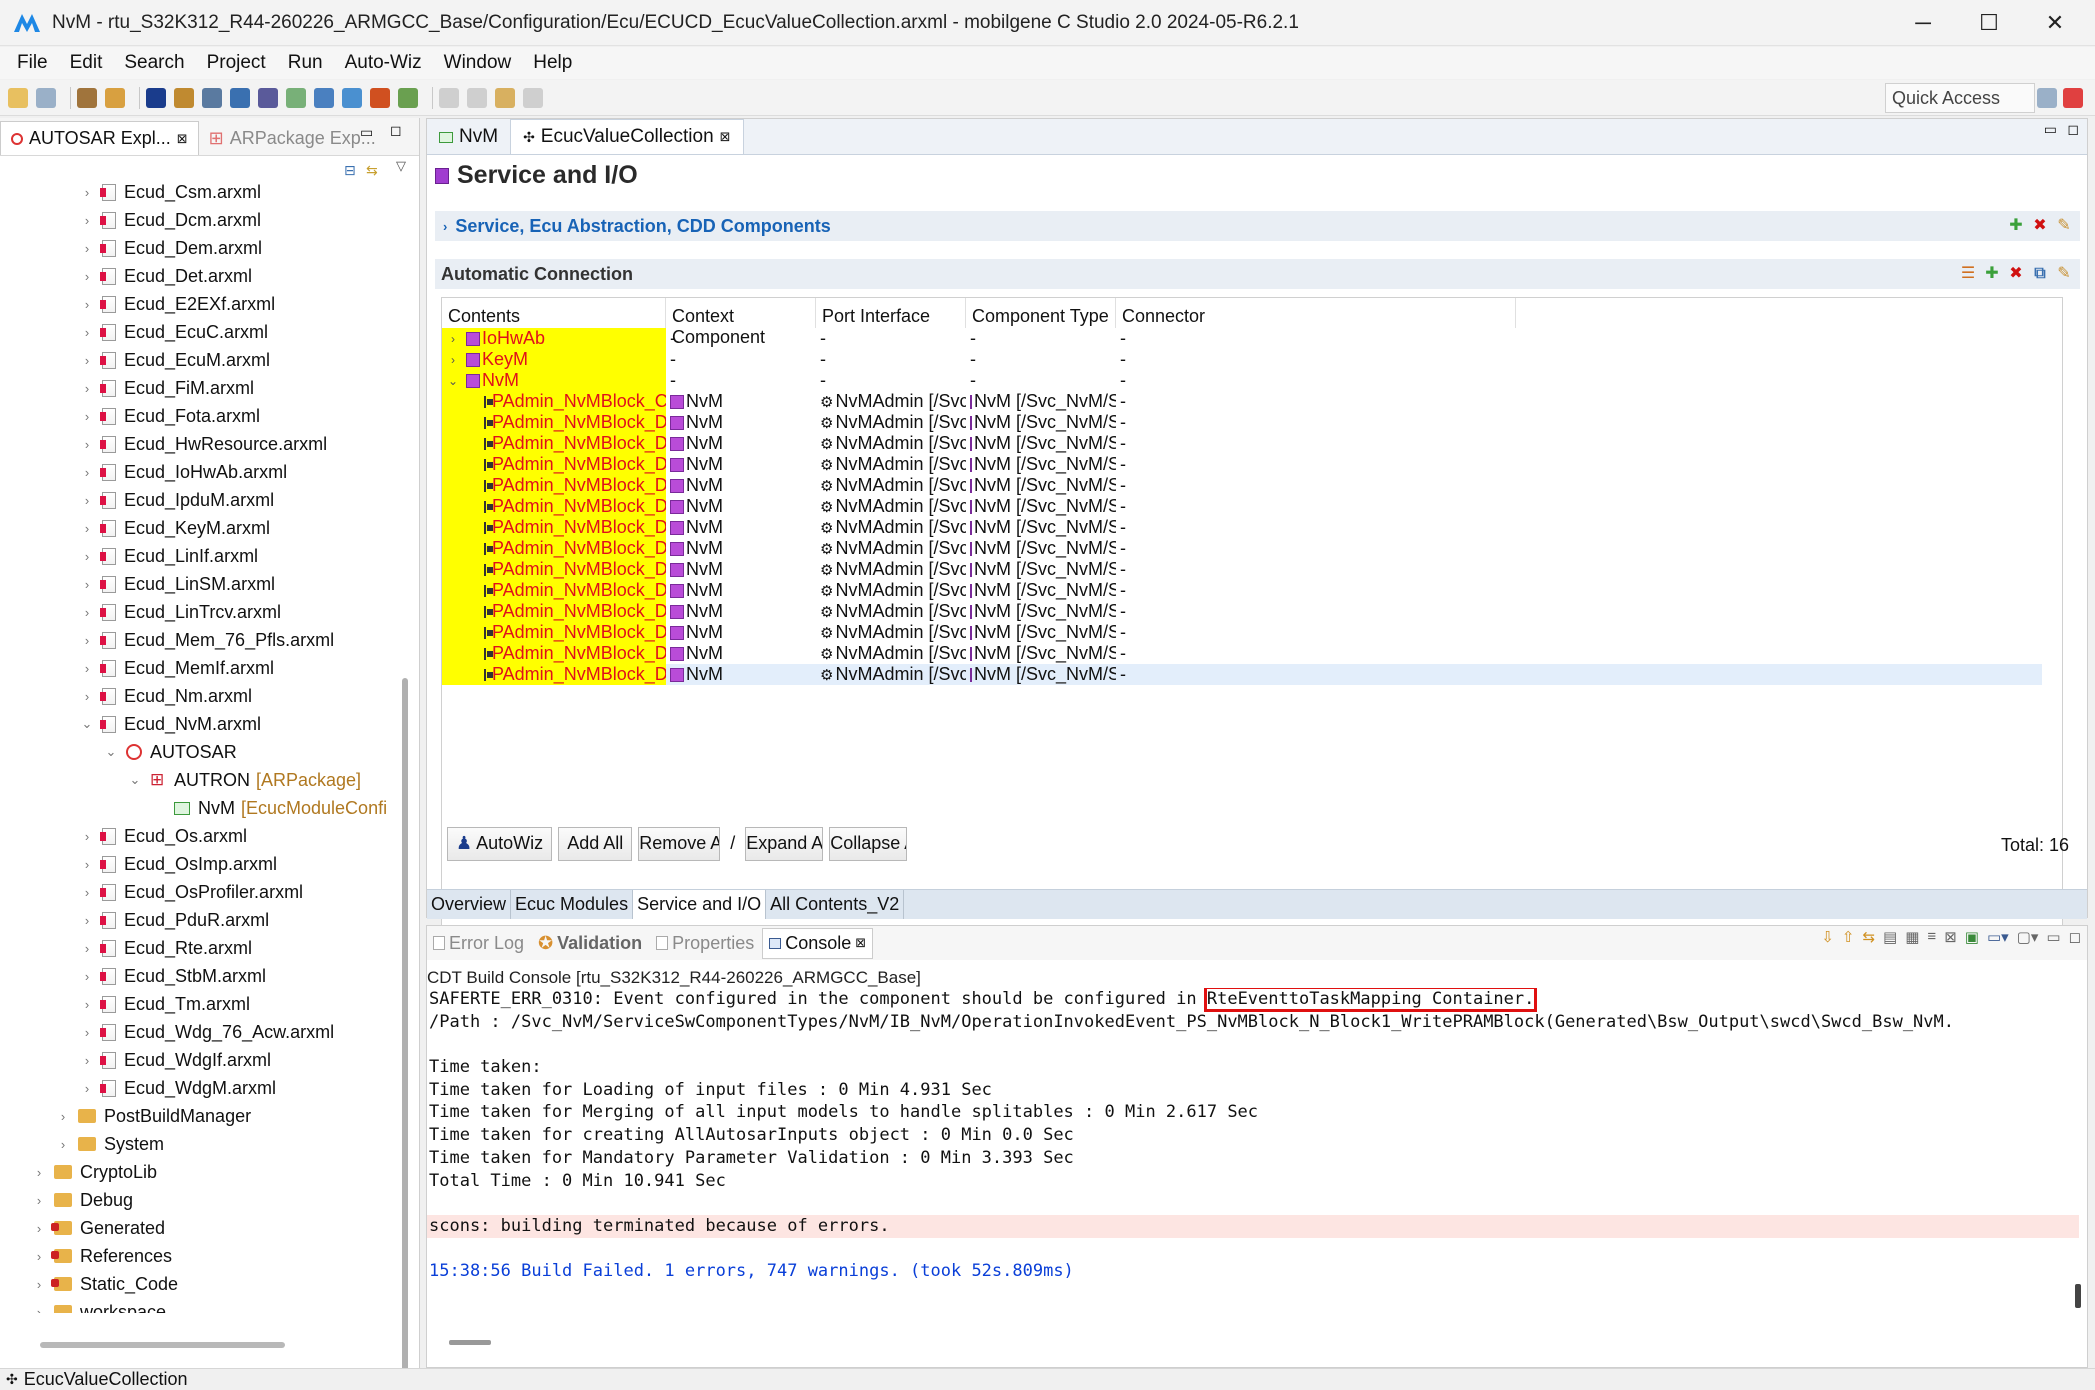 This screenshot has height=1390, width=2095. What do you see at coordinates (380, 97) in the screenshot?
I see `debug-icon` at bounding box center [380, 97].